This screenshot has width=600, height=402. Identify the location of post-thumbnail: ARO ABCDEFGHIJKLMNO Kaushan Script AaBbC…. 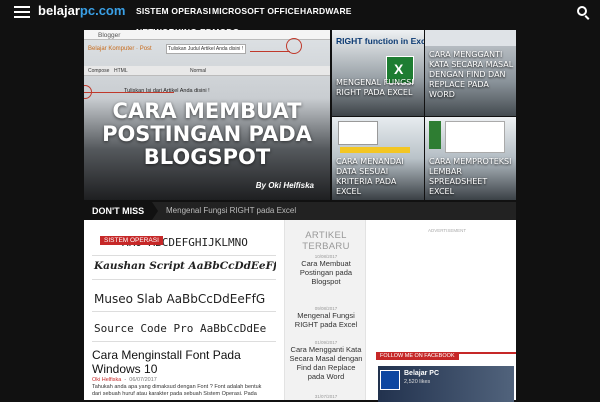
(184, 289).